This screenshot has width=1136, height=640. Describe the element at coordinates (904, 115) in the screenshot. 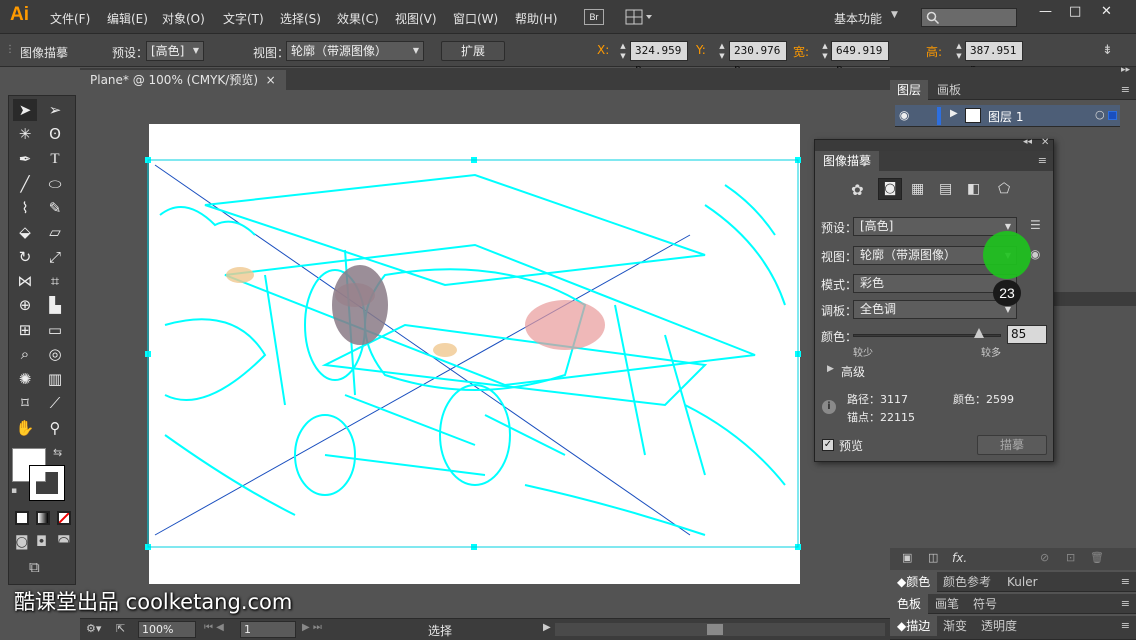

I see `eye-icon: ◉` at that location.